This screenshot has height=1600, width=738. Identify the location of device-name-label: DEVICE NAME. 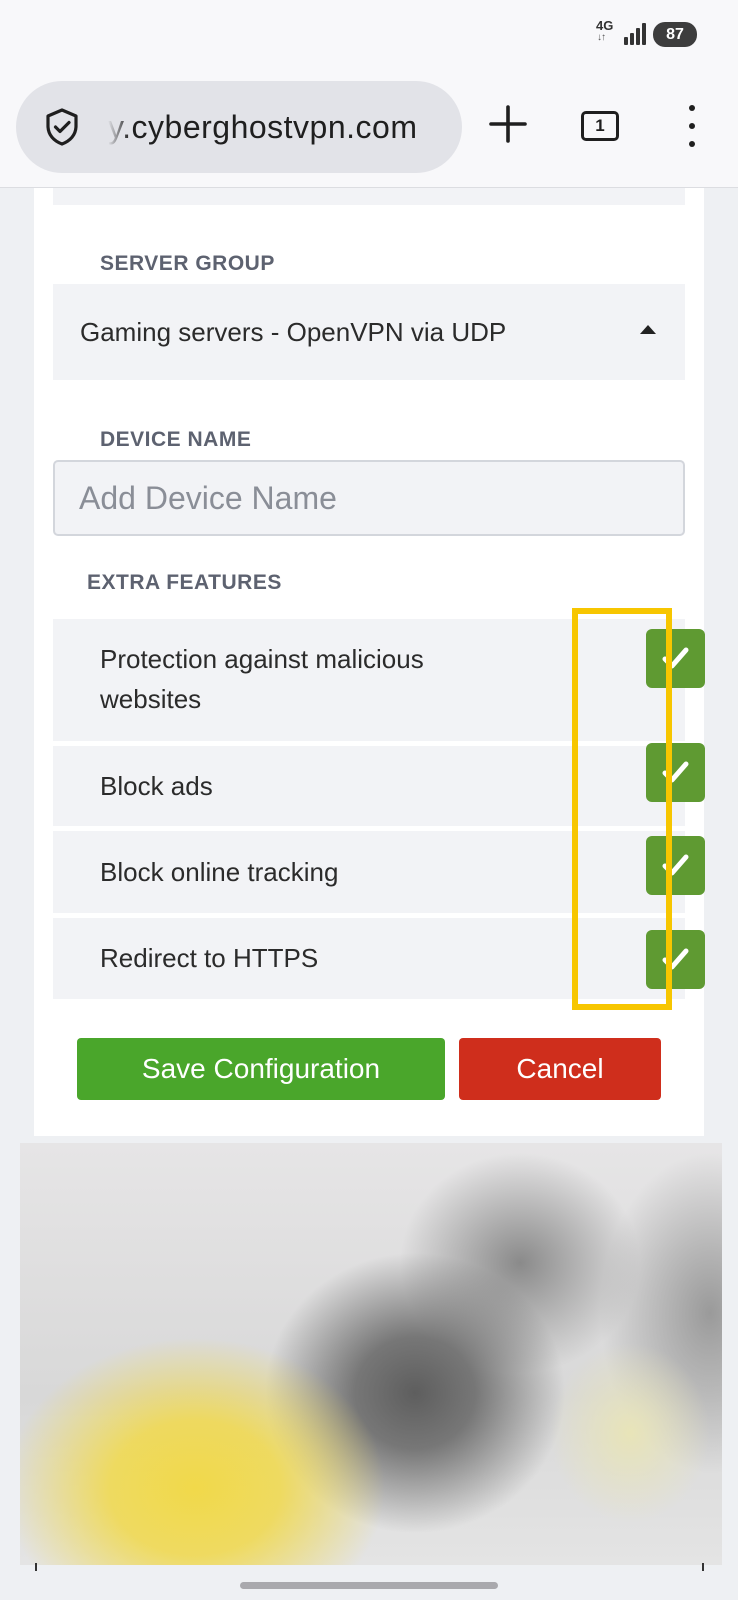
(176, 439).